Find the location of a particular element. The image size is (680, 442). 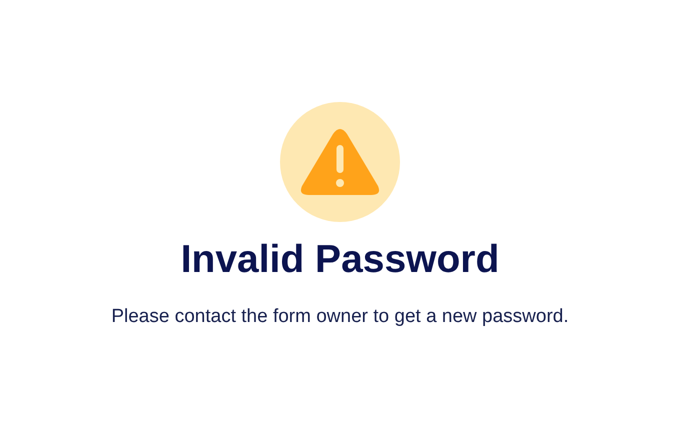

warning-icon is located at coordinates (340, 162).